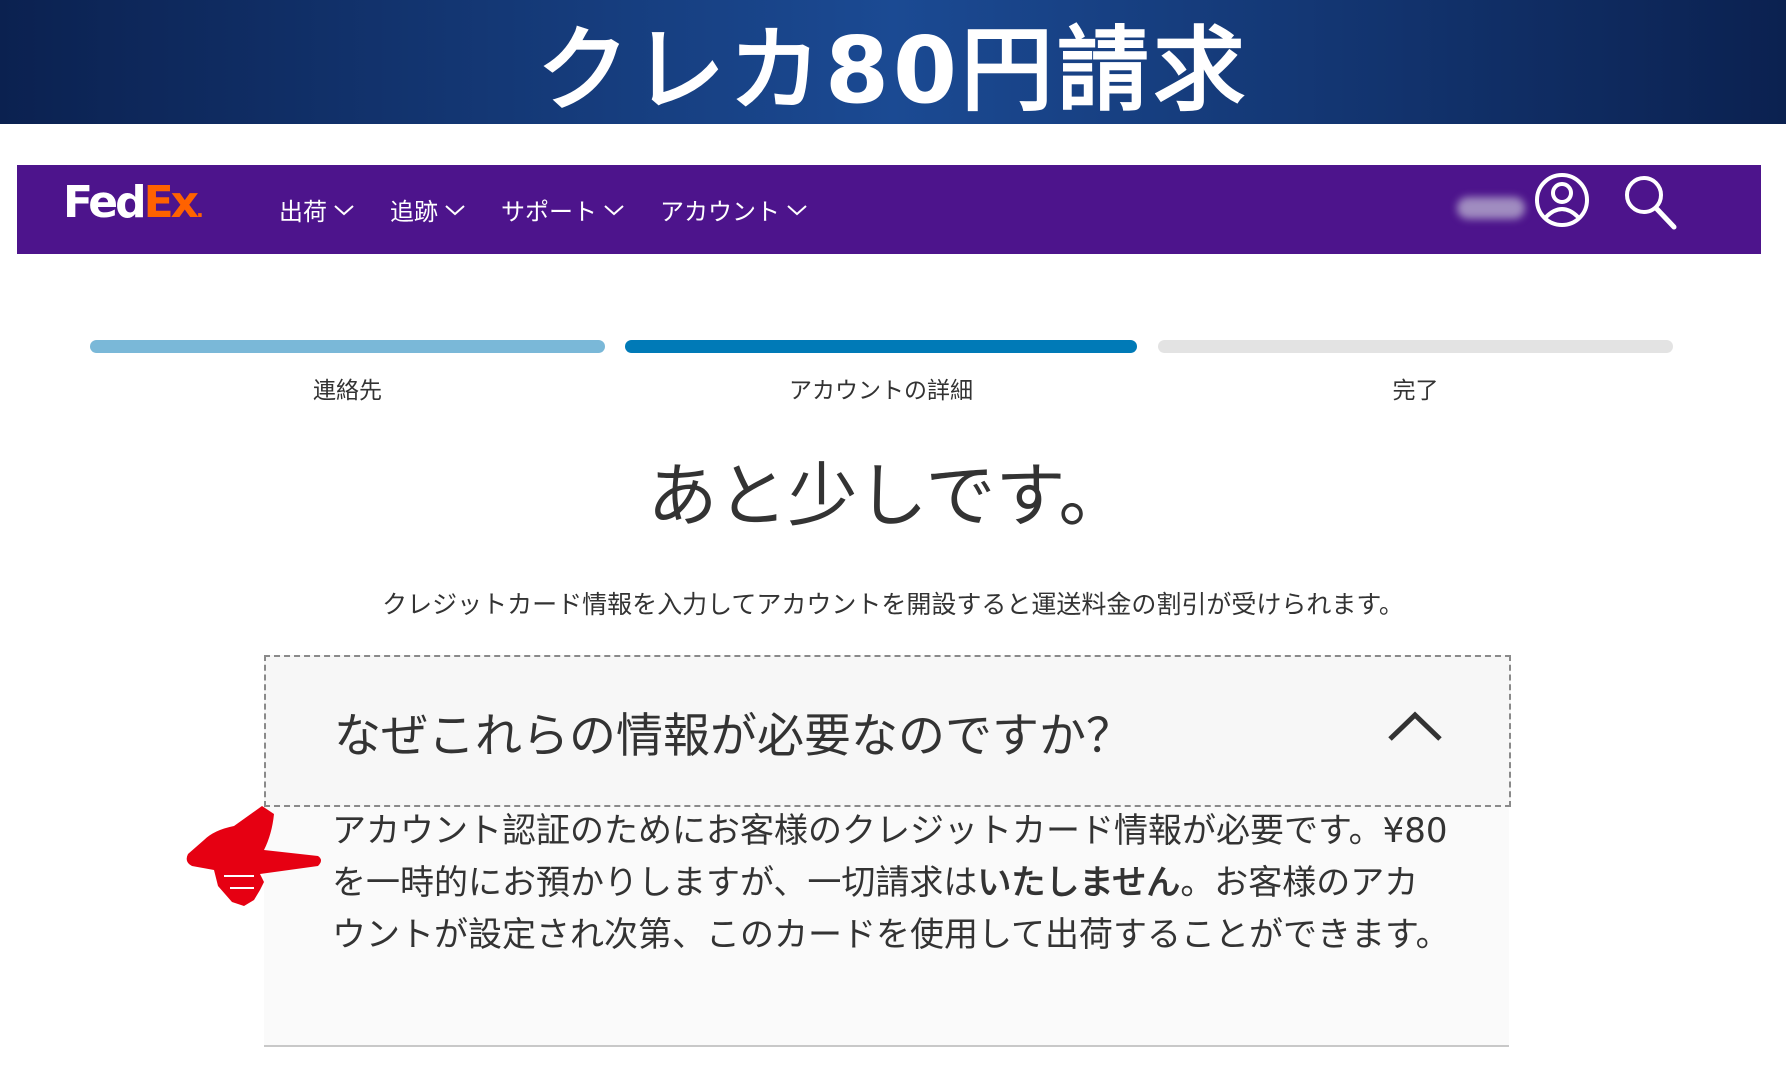 Image resolution: width=1786 pixels, height=1070 pixels. I want to click on nav-item-support: サポート, so click(563, 209).